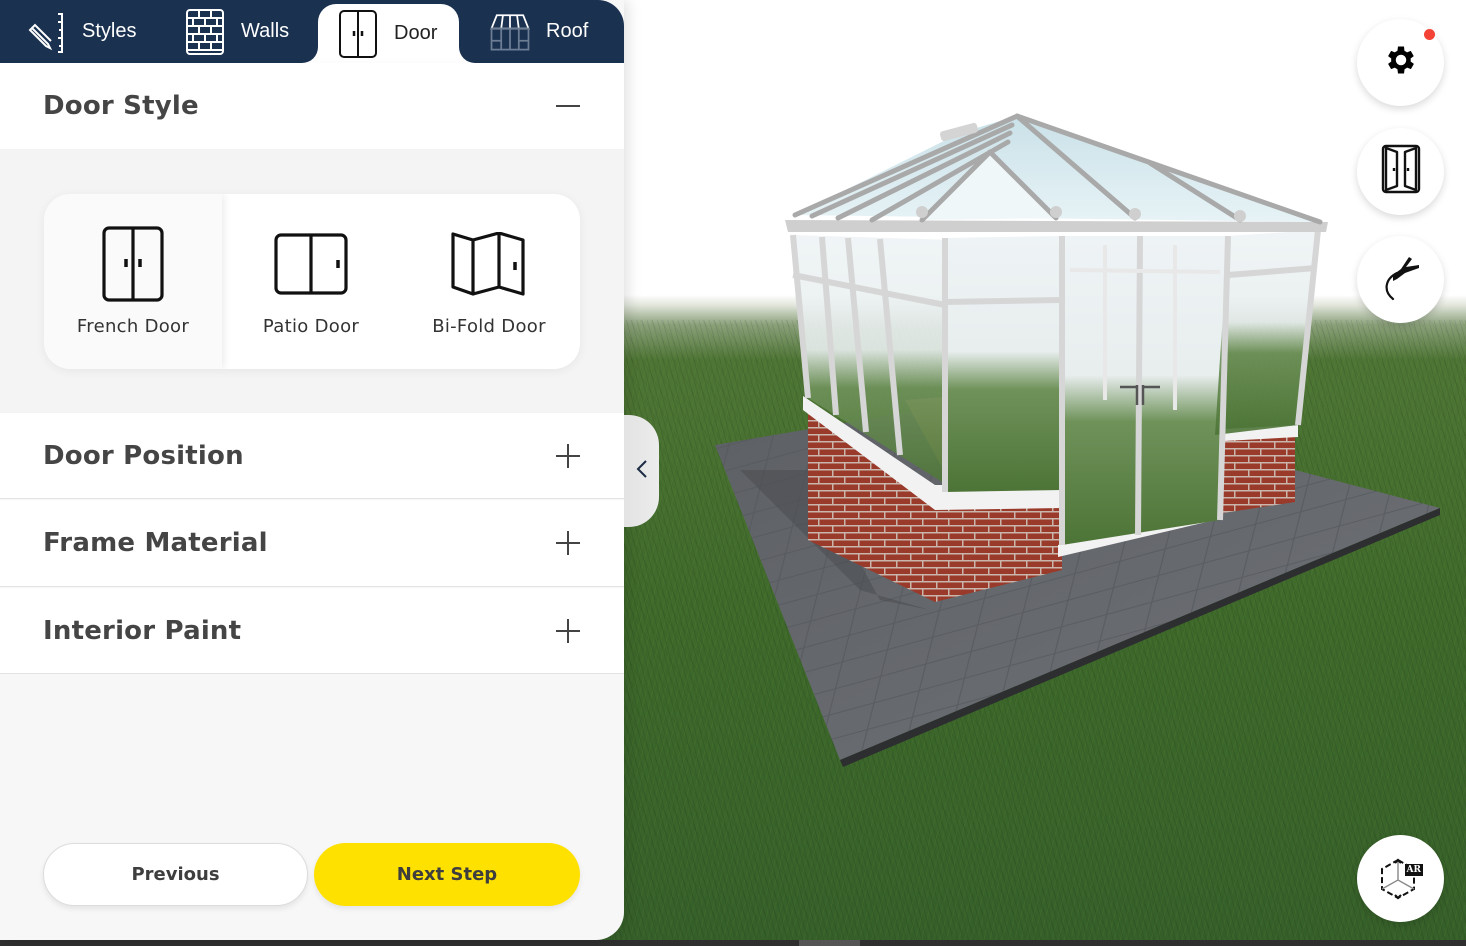 The height and width of the screenshot is (946, 1466). What do you see at coordinates (312, 456) in the screenshot?
I see `accordion-door-position: Door Position` at bounding box center [312, 456].